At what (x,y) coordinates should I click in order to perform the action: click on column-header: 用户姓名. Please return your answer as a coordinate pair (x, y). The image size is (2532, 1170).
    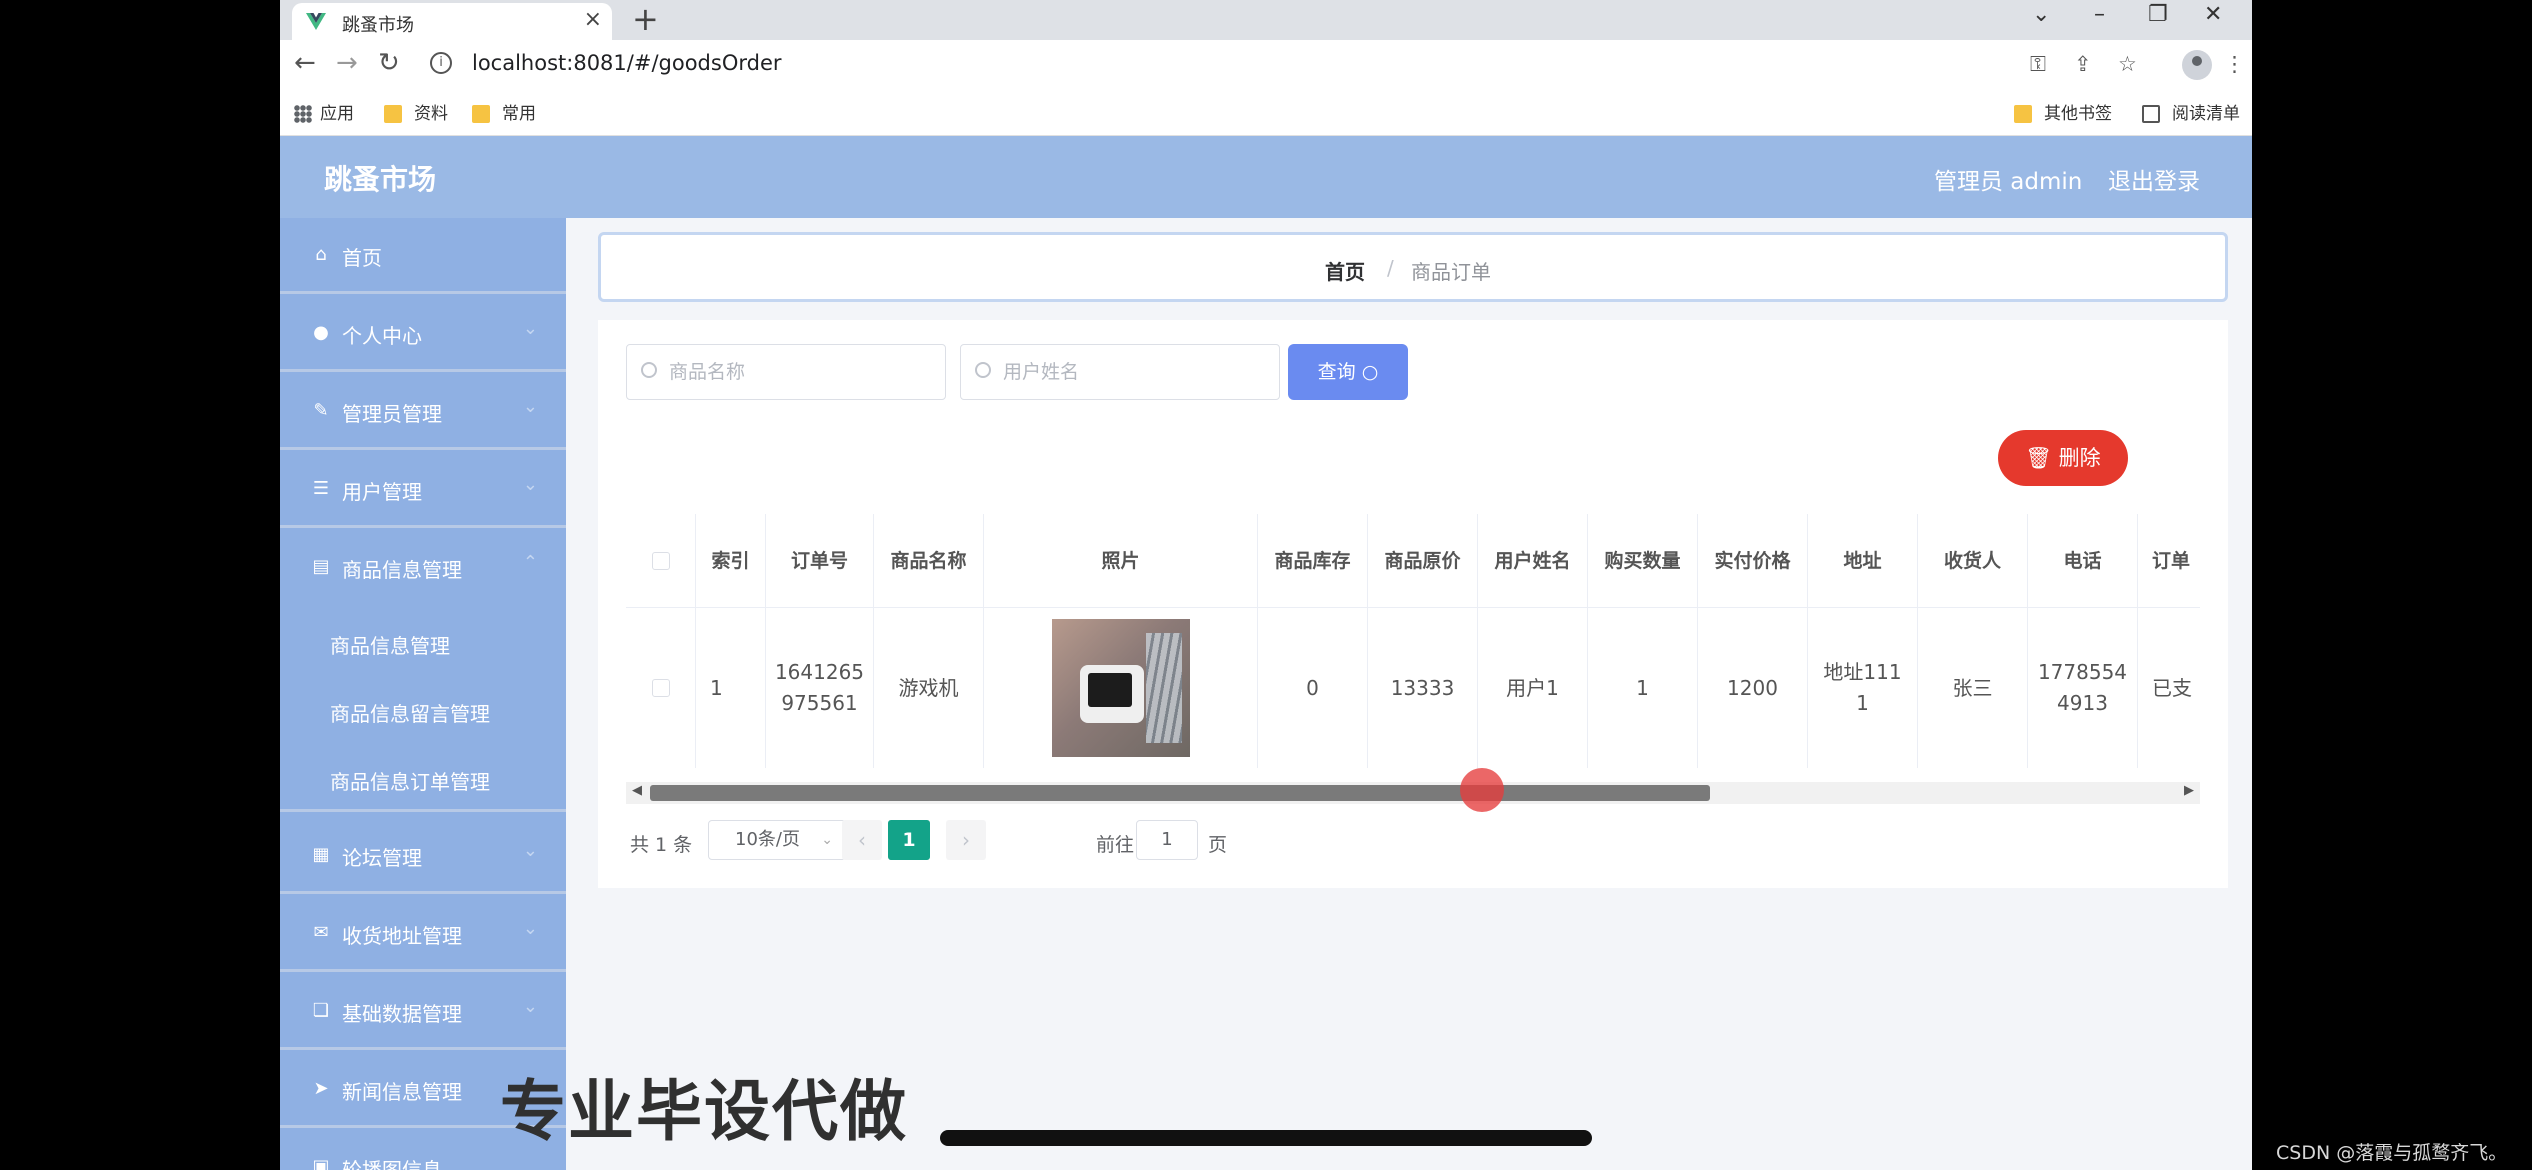
    Looking at the image, I should click on (1533, 561).